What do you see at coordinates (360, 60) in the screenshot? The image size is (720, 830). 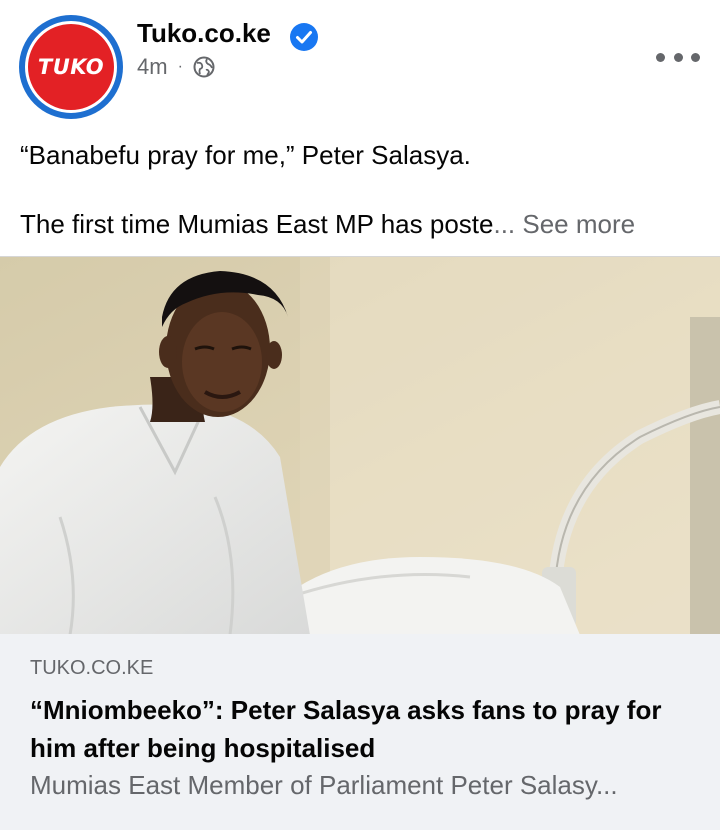 I see `post-header: TUKO Tuko.co.ke 4m ·` at bounding box center [360, 60].